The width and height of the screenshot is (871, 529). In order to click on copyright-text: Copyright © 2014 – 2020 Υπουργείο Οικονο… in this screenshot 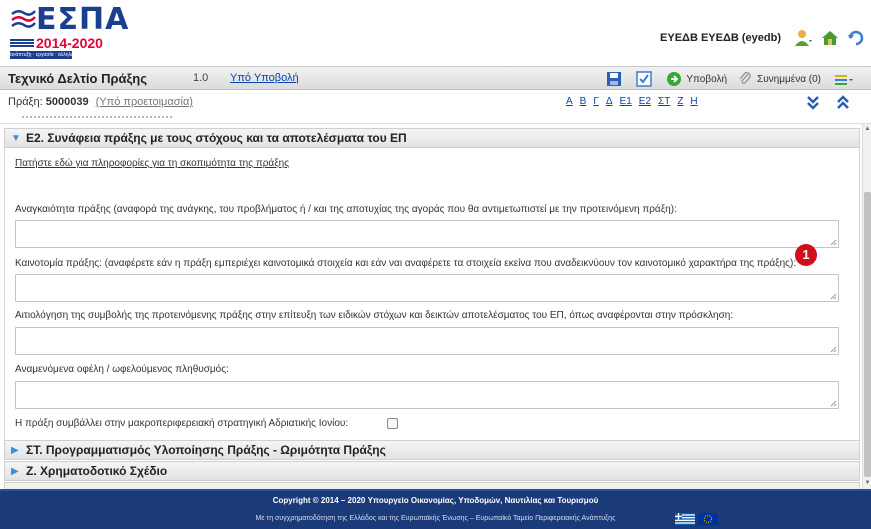, I will do `click(435, 500)`.